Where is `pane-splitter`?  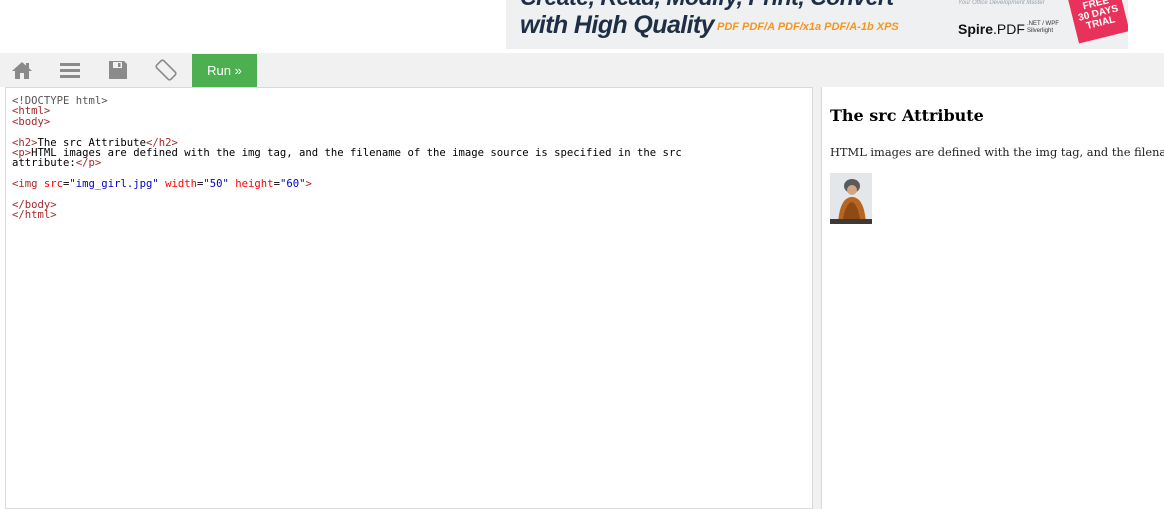
pane-splitter is located at coordinates (817, 298).